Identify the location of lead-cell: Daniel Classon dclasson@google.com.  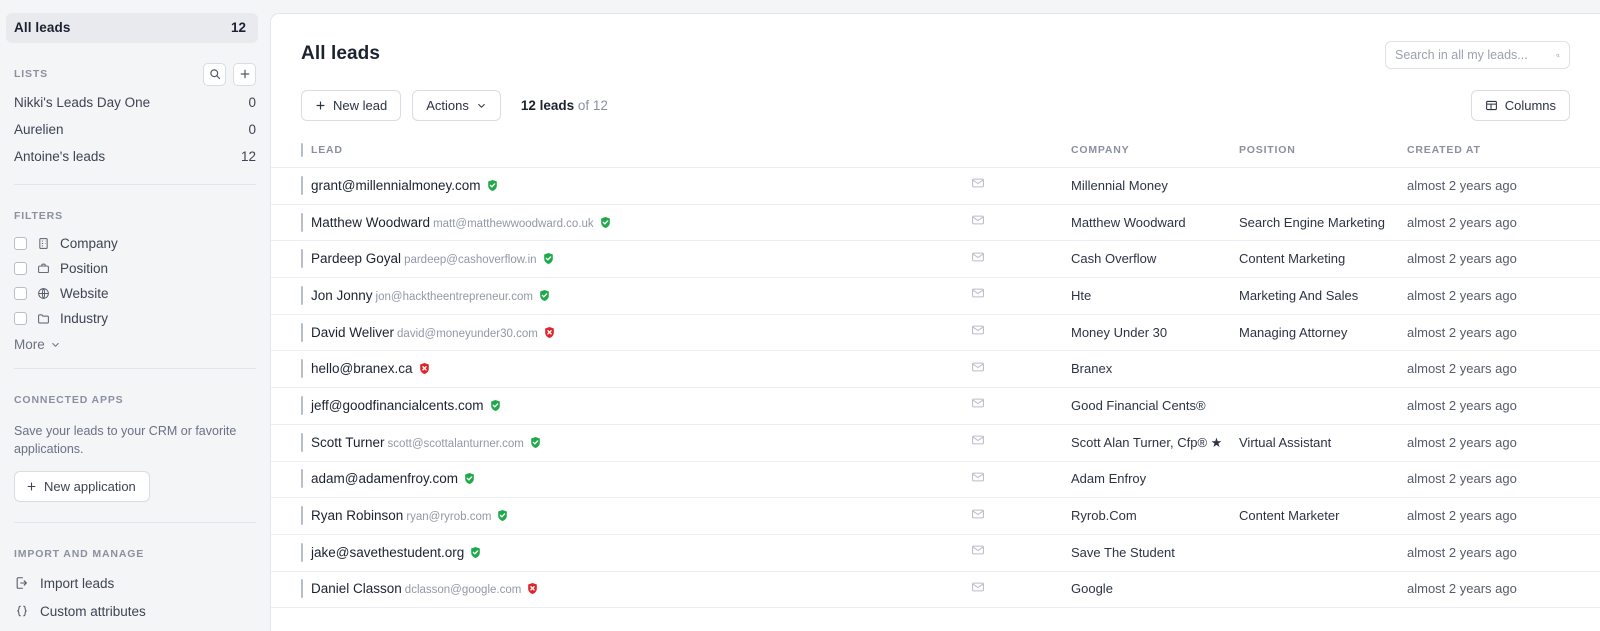
(641, 590).